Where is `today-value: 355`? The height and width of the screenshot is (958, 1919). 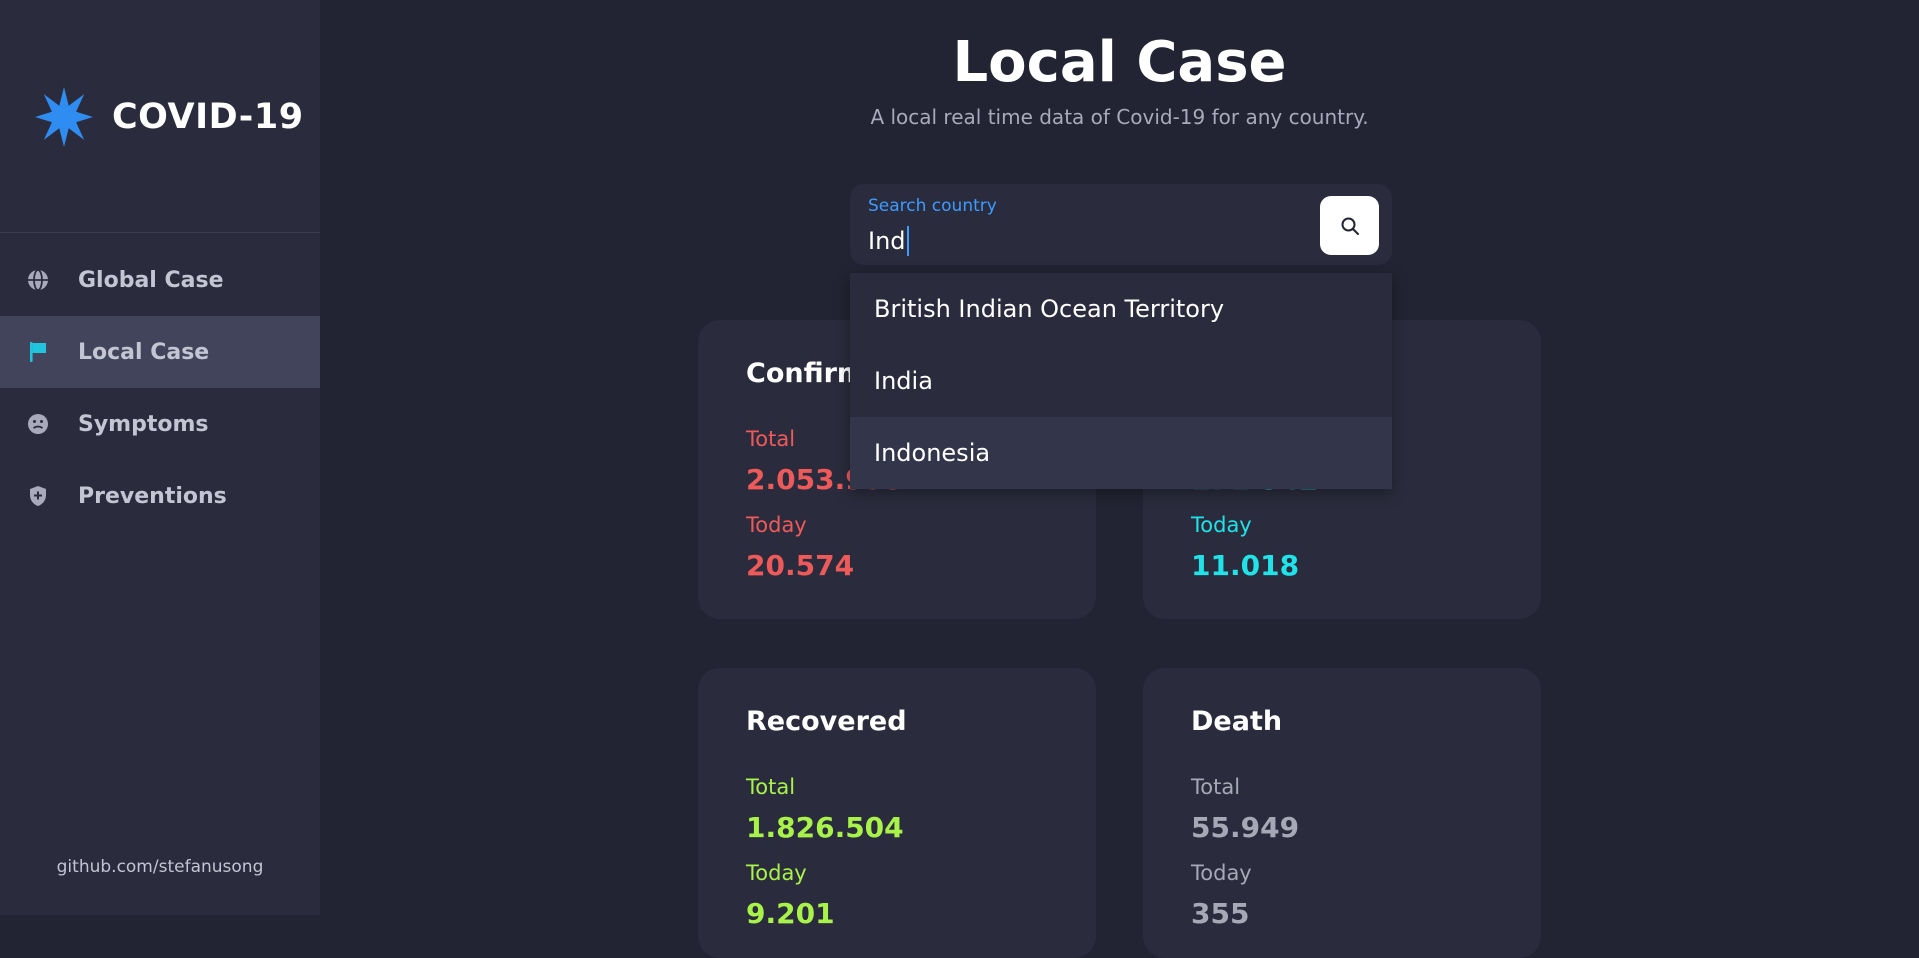 today-value: 355 is located at coordinates (1220, 913).